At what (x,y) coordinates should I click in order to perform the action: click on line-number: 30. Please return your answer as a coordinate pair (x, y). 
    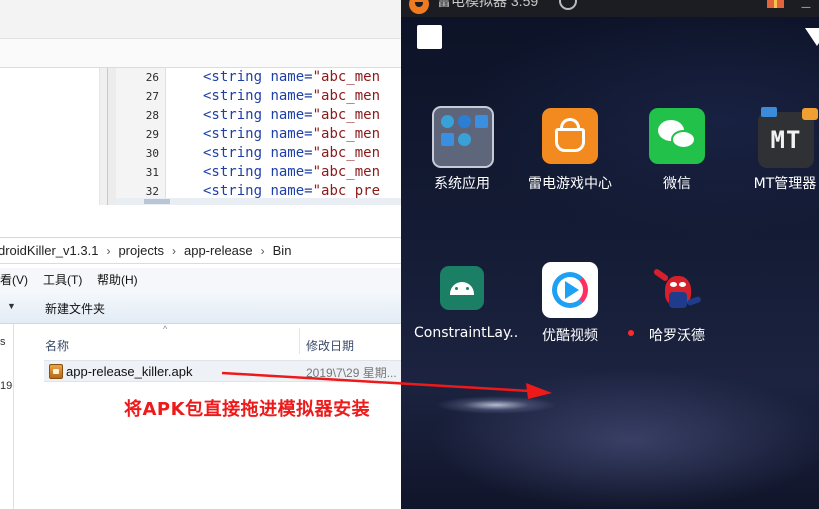
    Looking at the image, I should click on (152, 153).